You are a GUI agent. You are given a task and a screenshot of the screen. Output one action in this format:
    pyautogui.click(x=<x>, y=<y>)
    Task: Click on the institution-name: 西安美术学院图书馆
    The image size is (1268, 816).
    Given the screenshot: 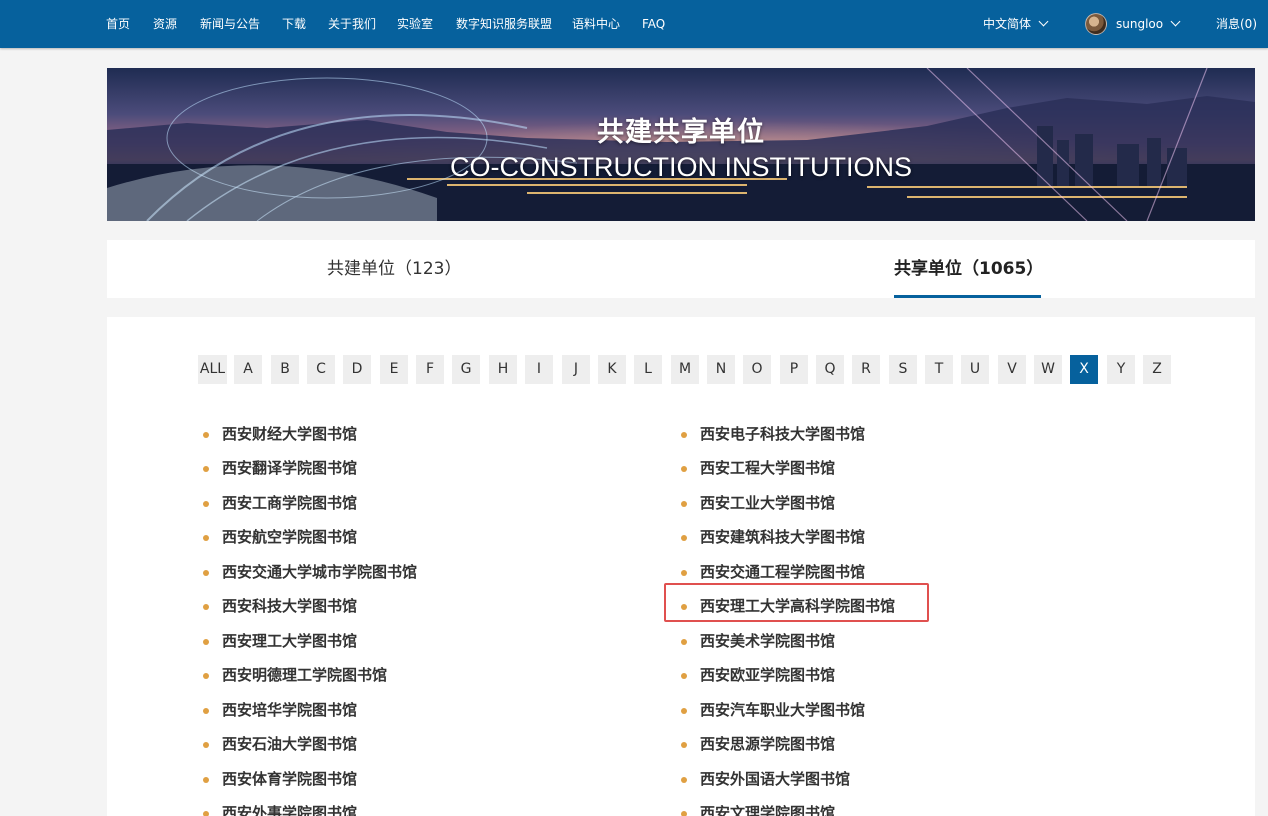 What is the action you would take?
    pyautogui.click(x=768, y=641)
    